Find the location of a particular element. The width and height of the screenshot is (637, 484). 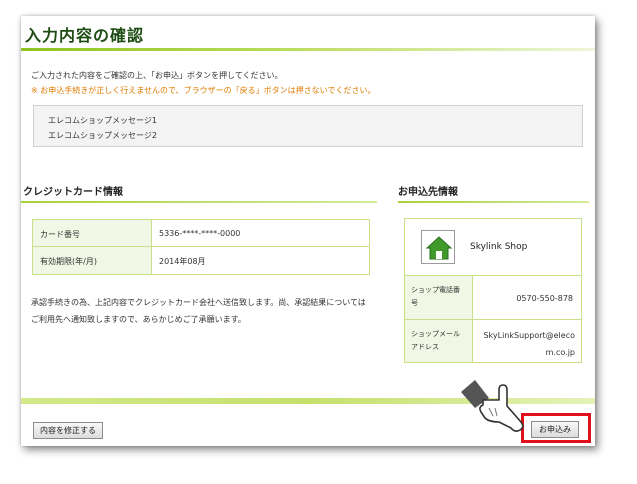

label-line: 号 is located at coordinates (414, 303).